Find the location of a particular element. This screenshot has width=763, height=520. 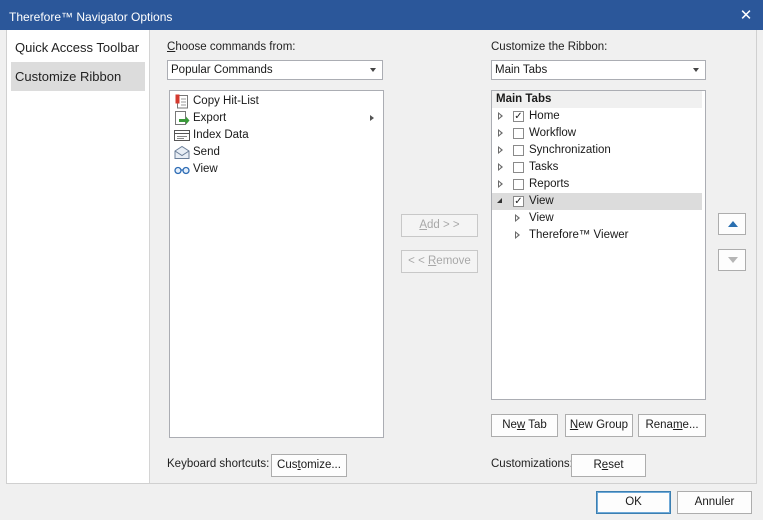

checkbox-synchronization is located at coordinates (518, 150).